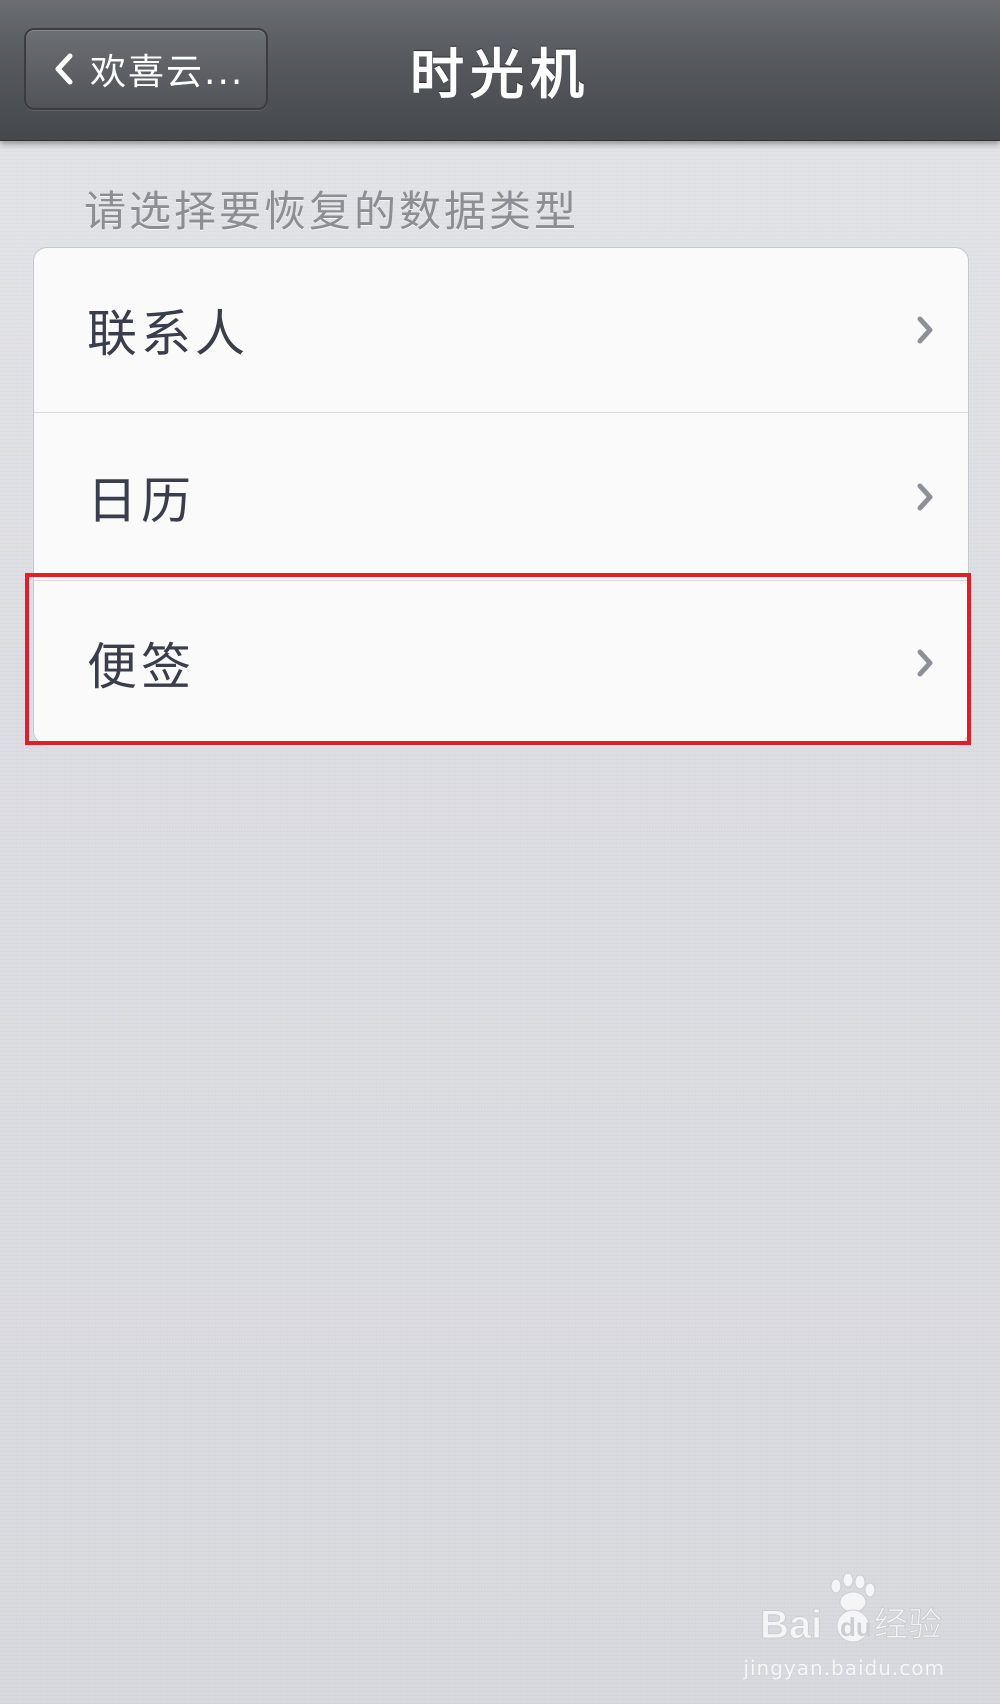  Describe the element at coordinates (501, 662) in the screenshot. I see `list-item-notes: 便签` at that location.